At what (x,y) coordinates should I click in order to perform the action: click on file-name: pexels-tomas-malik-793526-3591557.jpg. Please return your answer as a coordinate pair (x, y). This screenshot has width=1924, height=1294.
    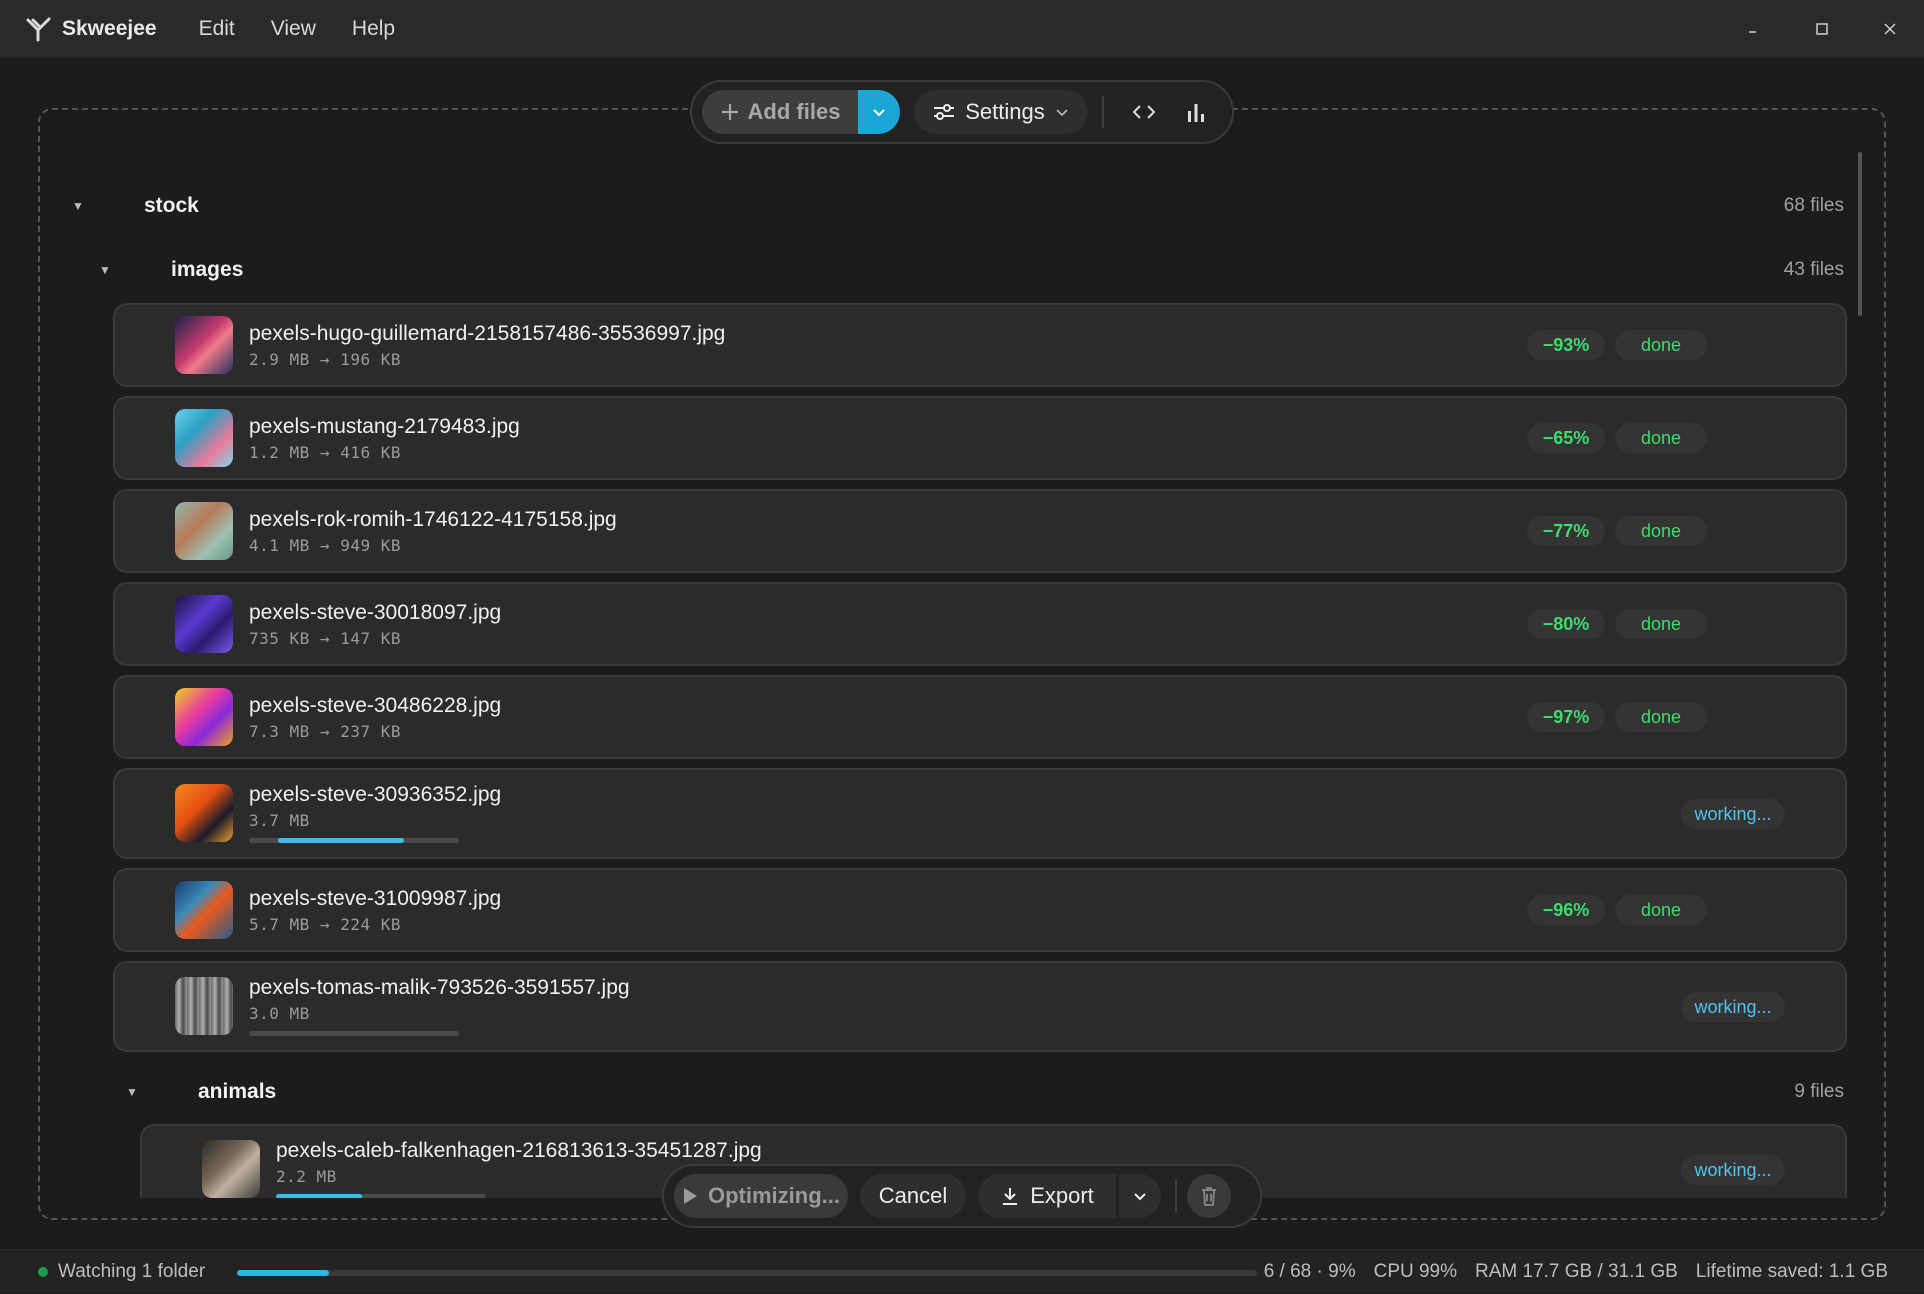
    Looking at the image, I should click on (439, 987).